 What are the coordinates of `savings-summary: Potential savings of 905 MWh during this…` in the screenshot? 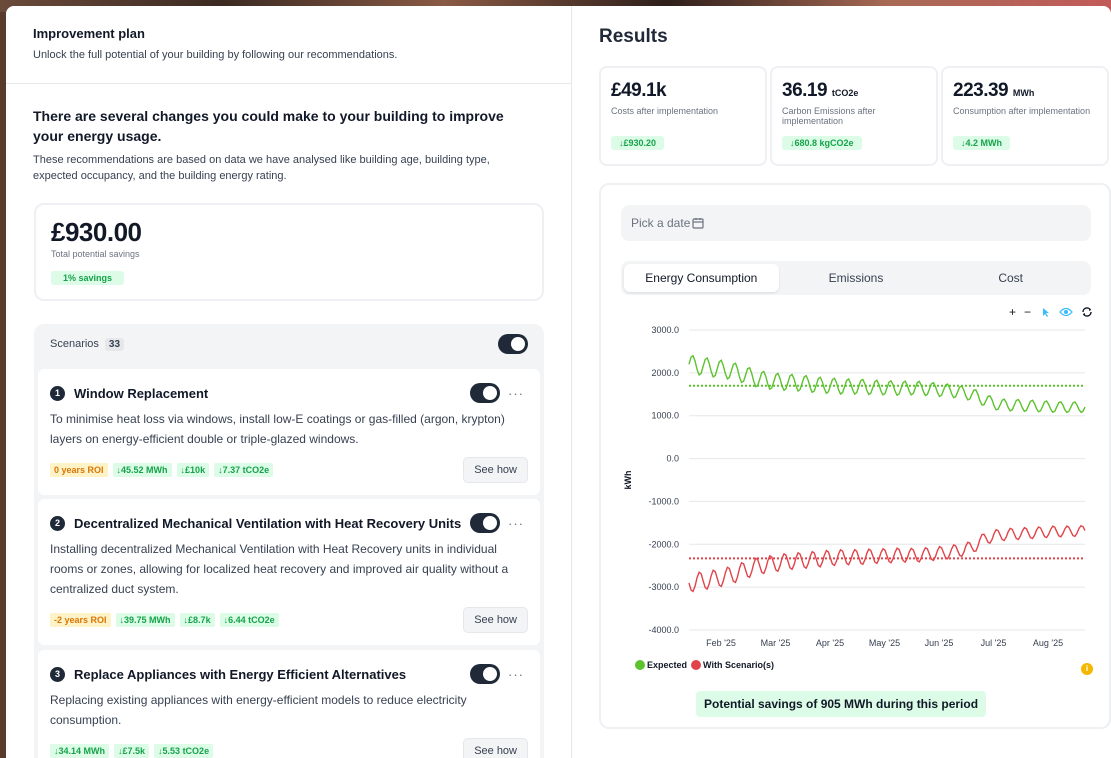 It's located at (841, 704).